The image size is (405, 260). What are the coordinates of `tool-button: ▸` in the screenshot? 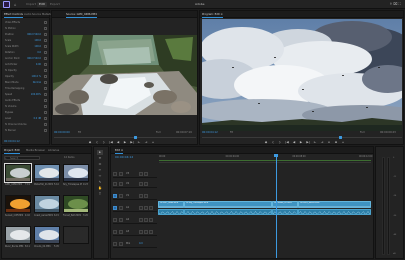 It's located at (100, 152).